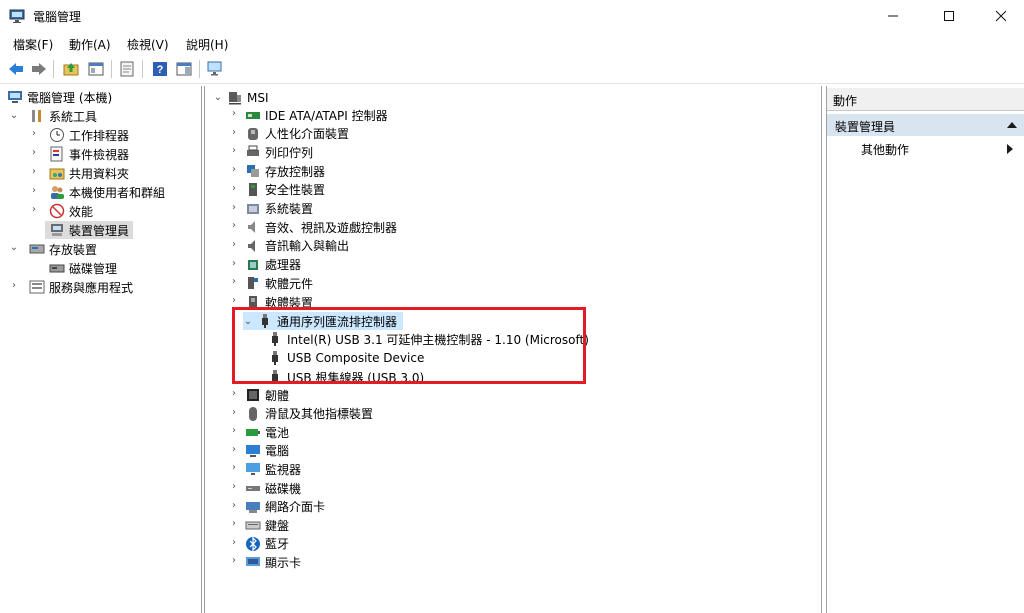  I want to click on device-category: 處理器, so click(273, 265).